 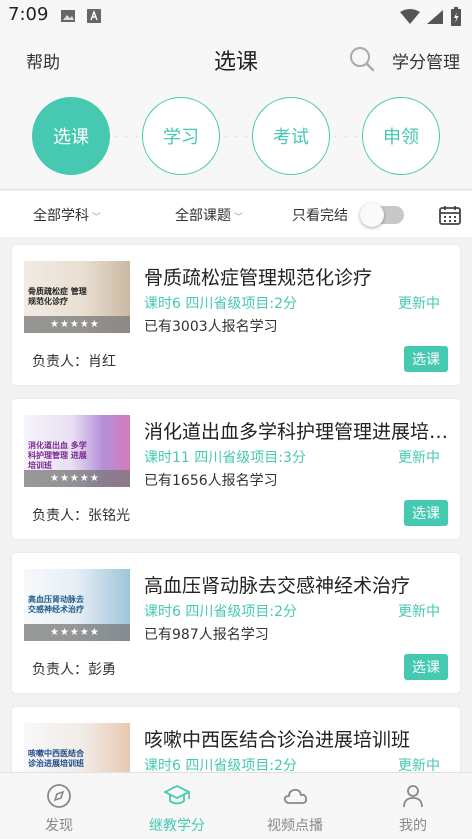 I want to click on calendar-icon, so click(x=450, y=215).